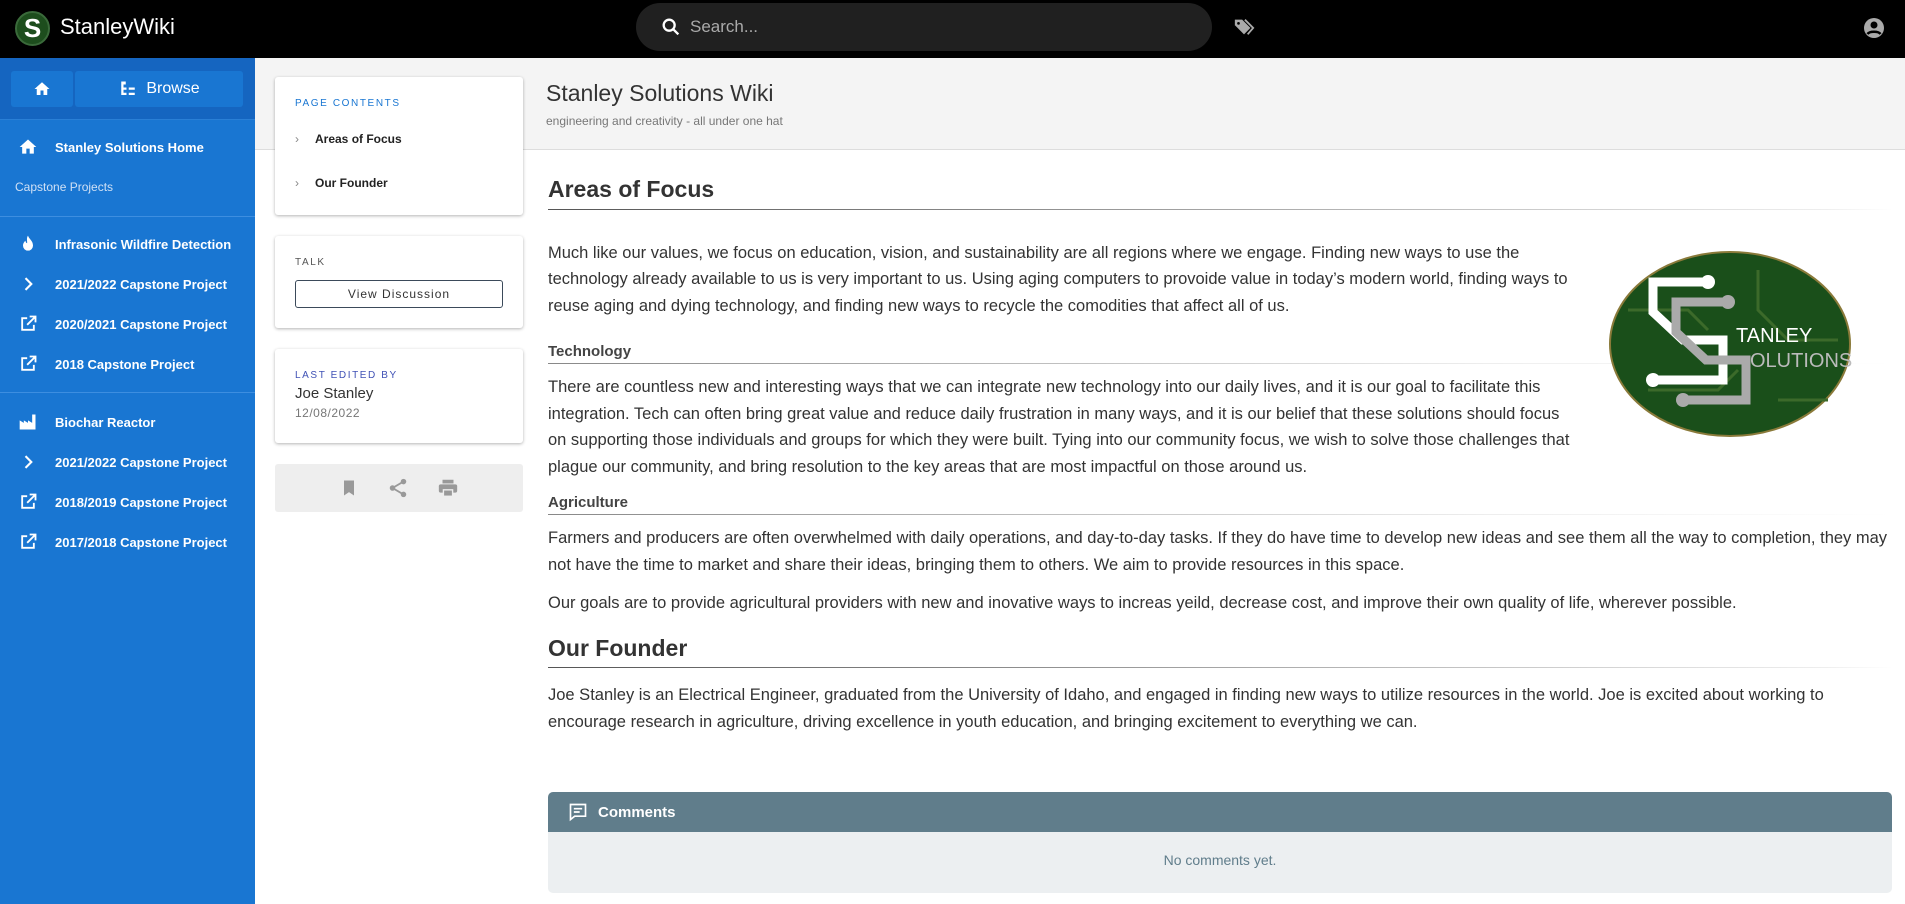  Describe the element at coordinates (125, 364) in the screenshot. I see `sidebar-item-label: 2018 Capstone Project` at that location.